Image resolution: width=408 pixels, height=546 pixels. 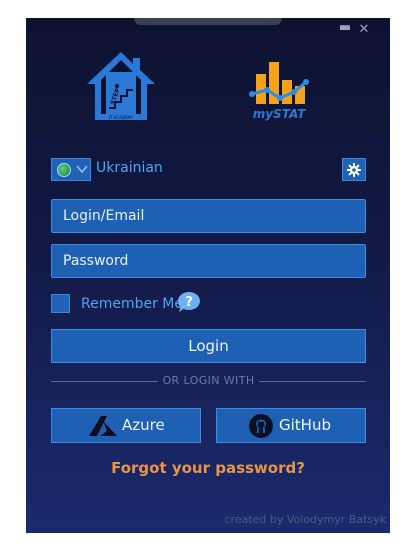 What do you see at coordinates (121, 117) in the screenshot?
I see `step-logo-subtitle: IT ACADEMY` at bounding box center [121, 117].